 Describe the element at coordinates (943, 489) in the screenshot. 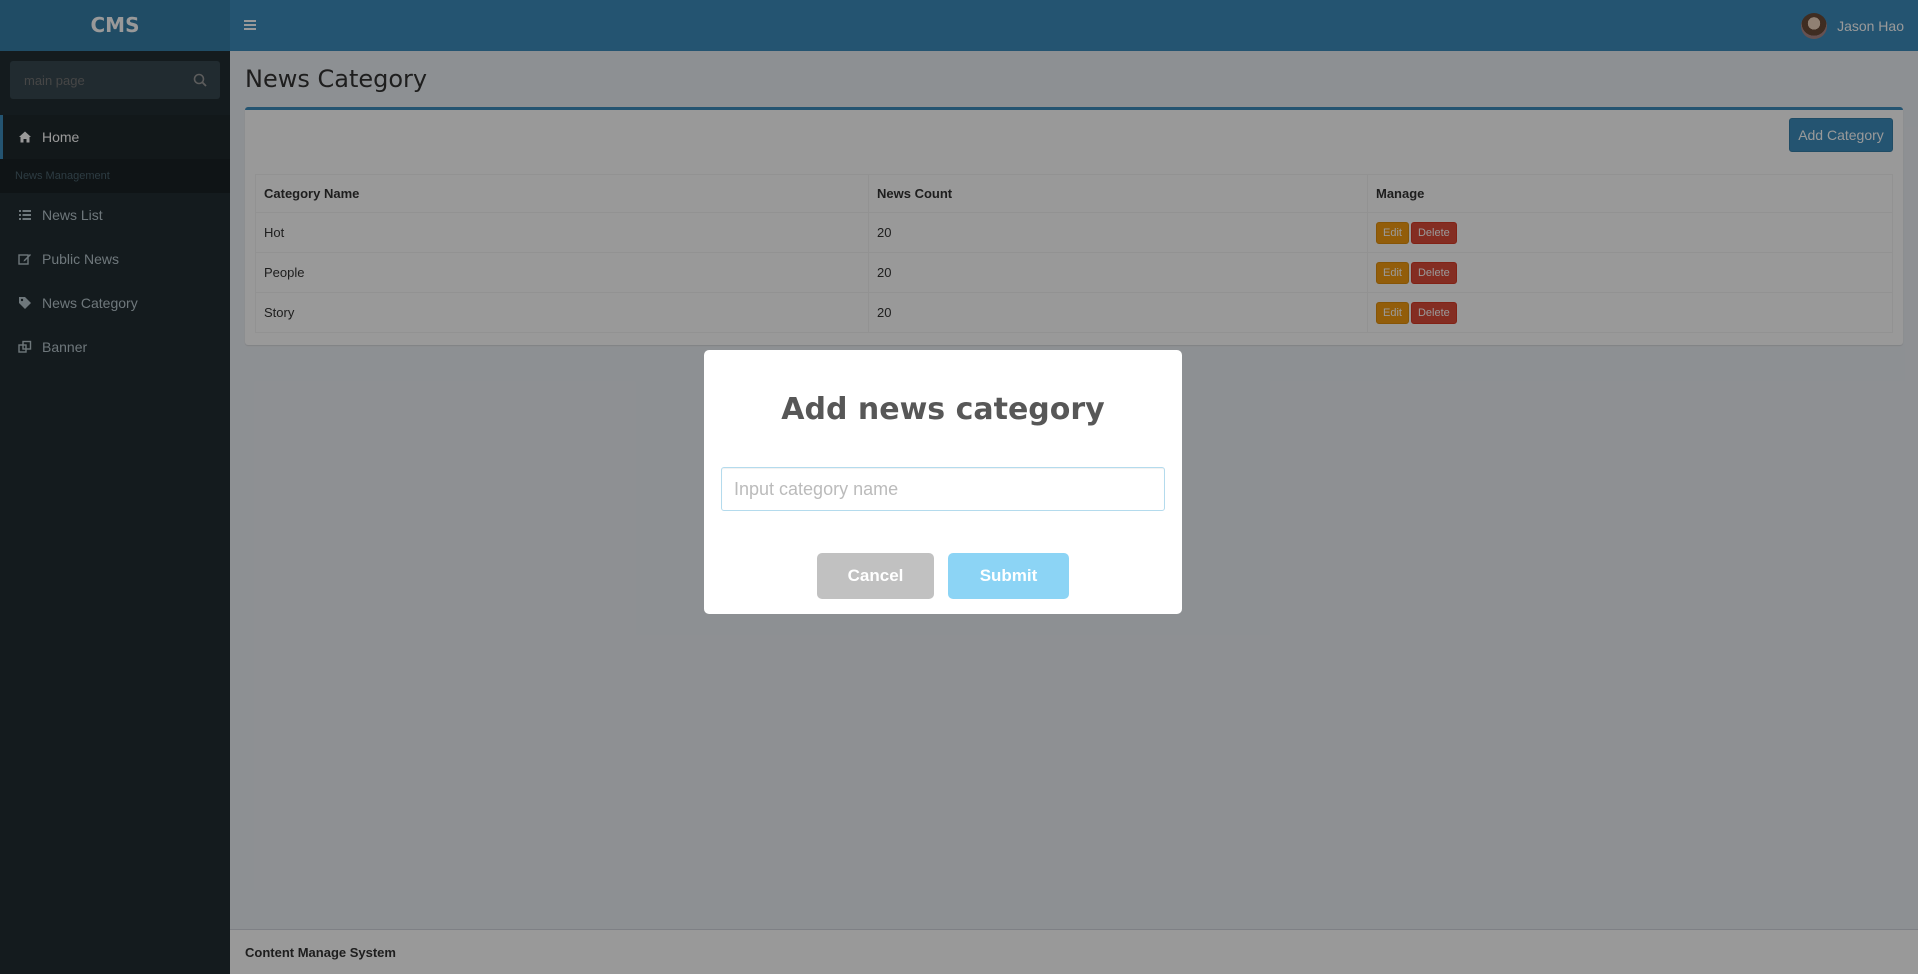

I see `category-name-input` at that location.